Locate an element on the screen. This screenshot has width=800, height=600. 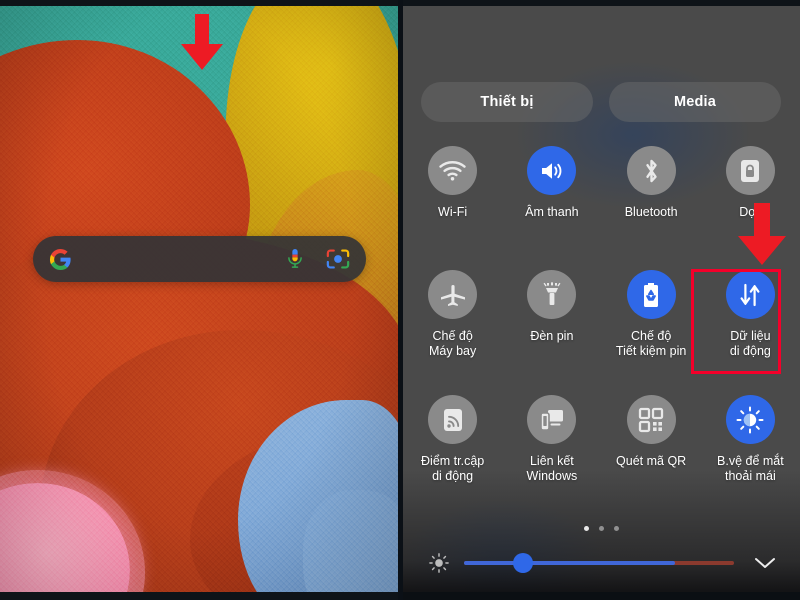
battery-saver-icon is located at coordinates (651, 294).